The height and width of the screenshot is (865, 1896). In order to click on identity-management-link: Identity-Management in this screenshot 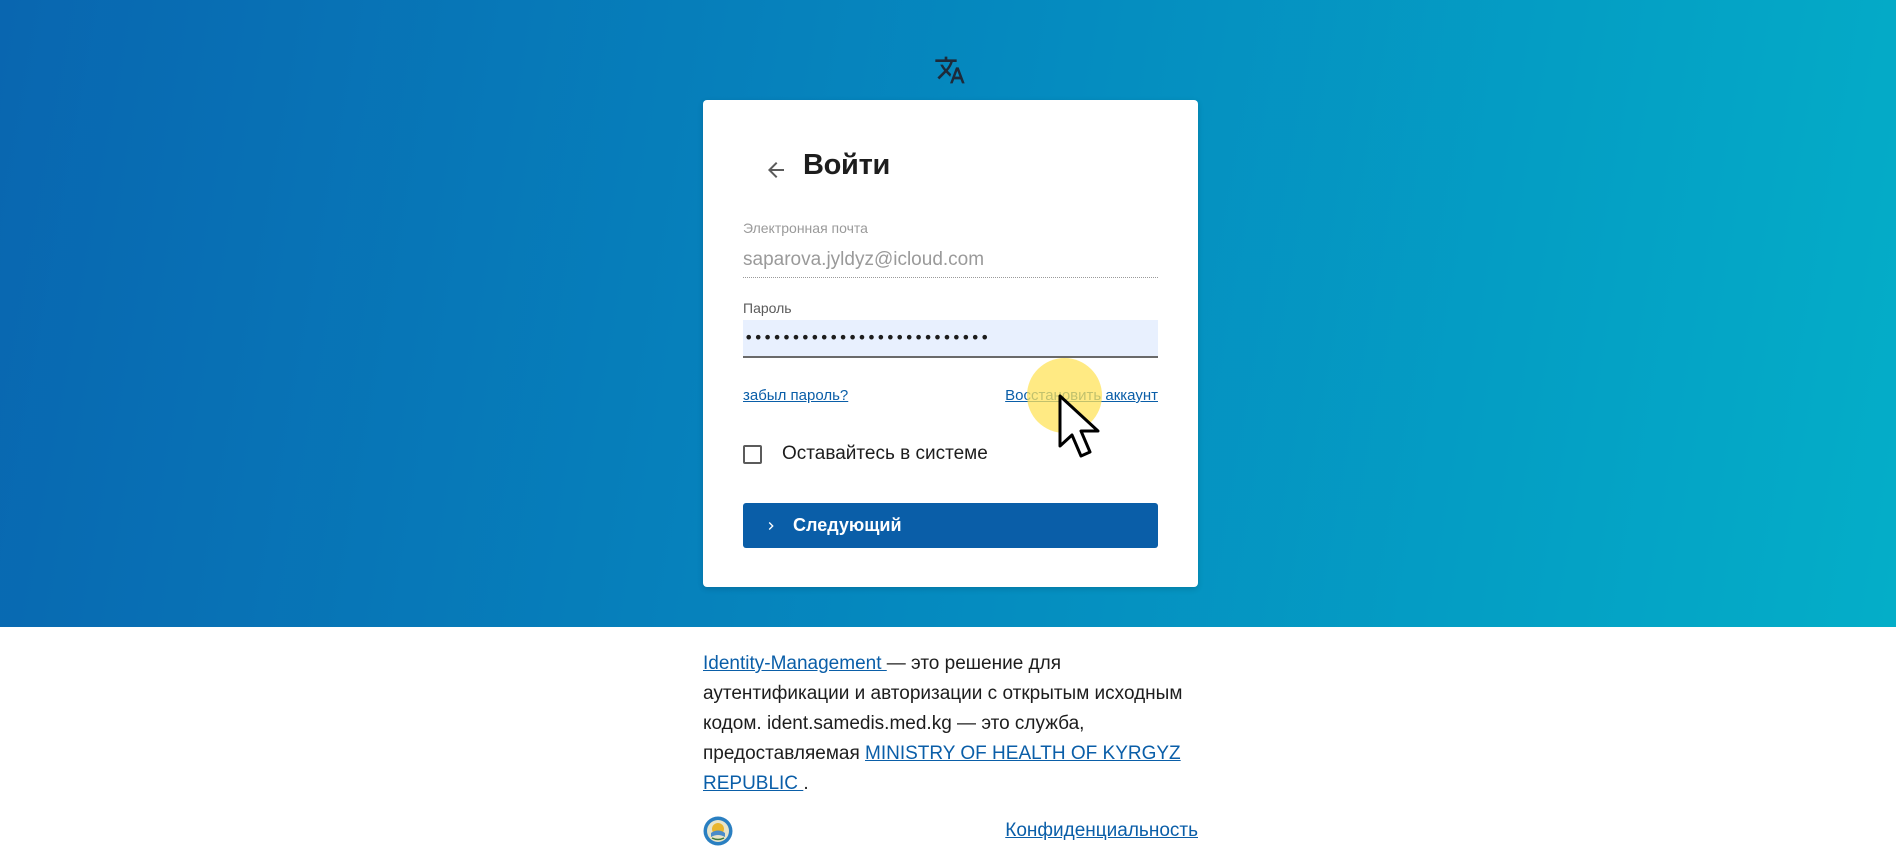, I will do `click(795, 663)`.